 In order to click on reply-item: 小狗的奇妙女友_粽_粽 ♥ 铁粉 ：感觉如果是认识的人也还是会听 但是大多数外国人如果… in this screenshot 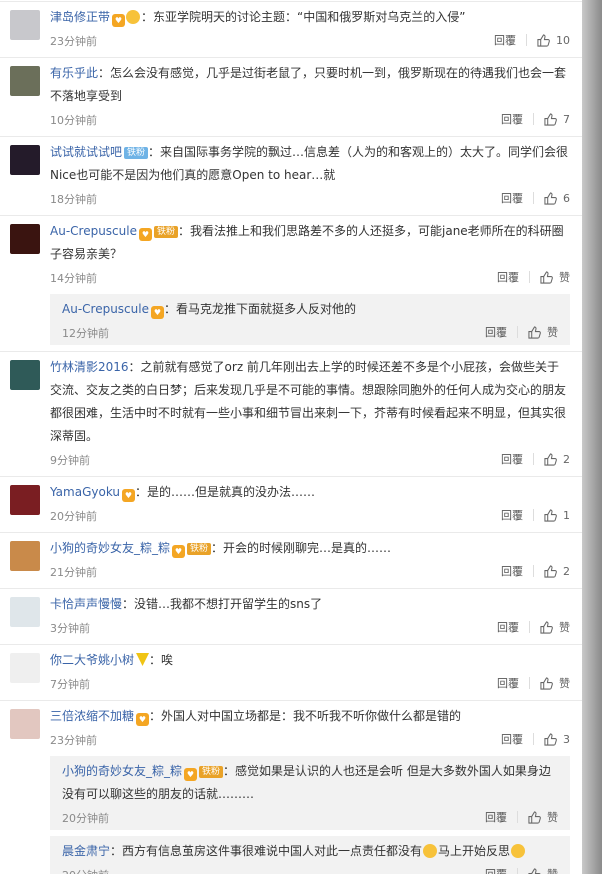, I will do `click(310, 793)`.